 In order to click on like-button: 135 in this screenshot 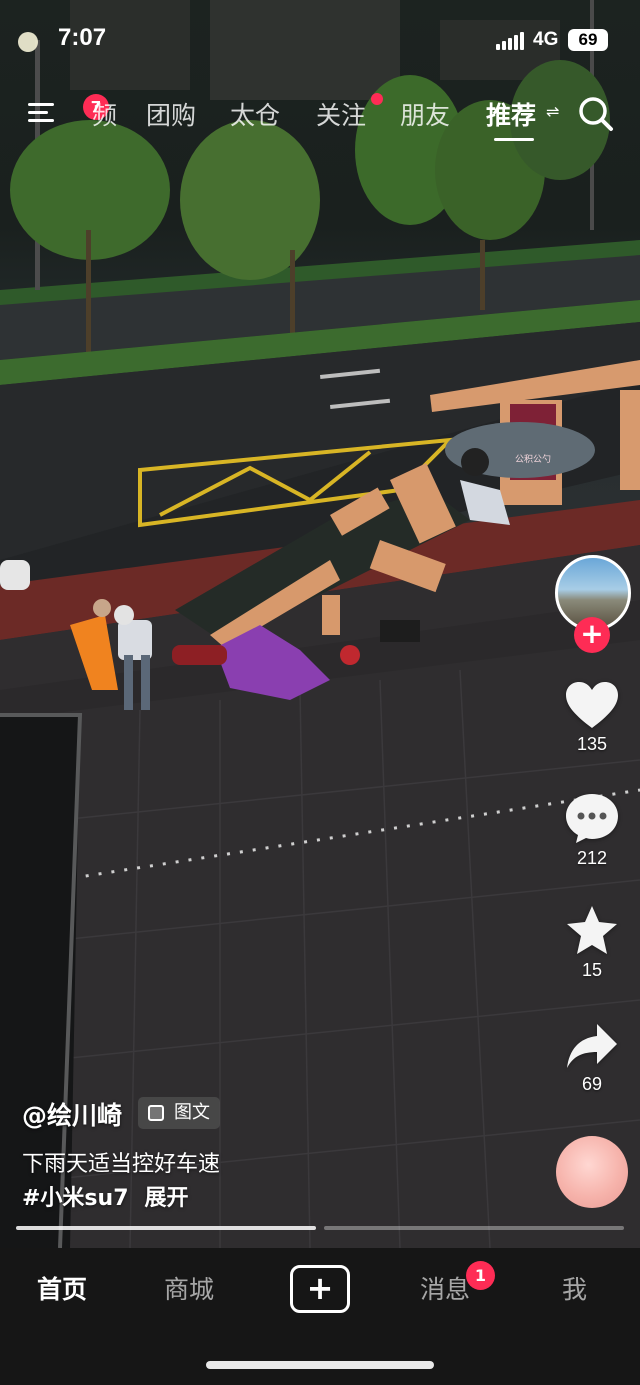, I will do `click(592, 717)`.